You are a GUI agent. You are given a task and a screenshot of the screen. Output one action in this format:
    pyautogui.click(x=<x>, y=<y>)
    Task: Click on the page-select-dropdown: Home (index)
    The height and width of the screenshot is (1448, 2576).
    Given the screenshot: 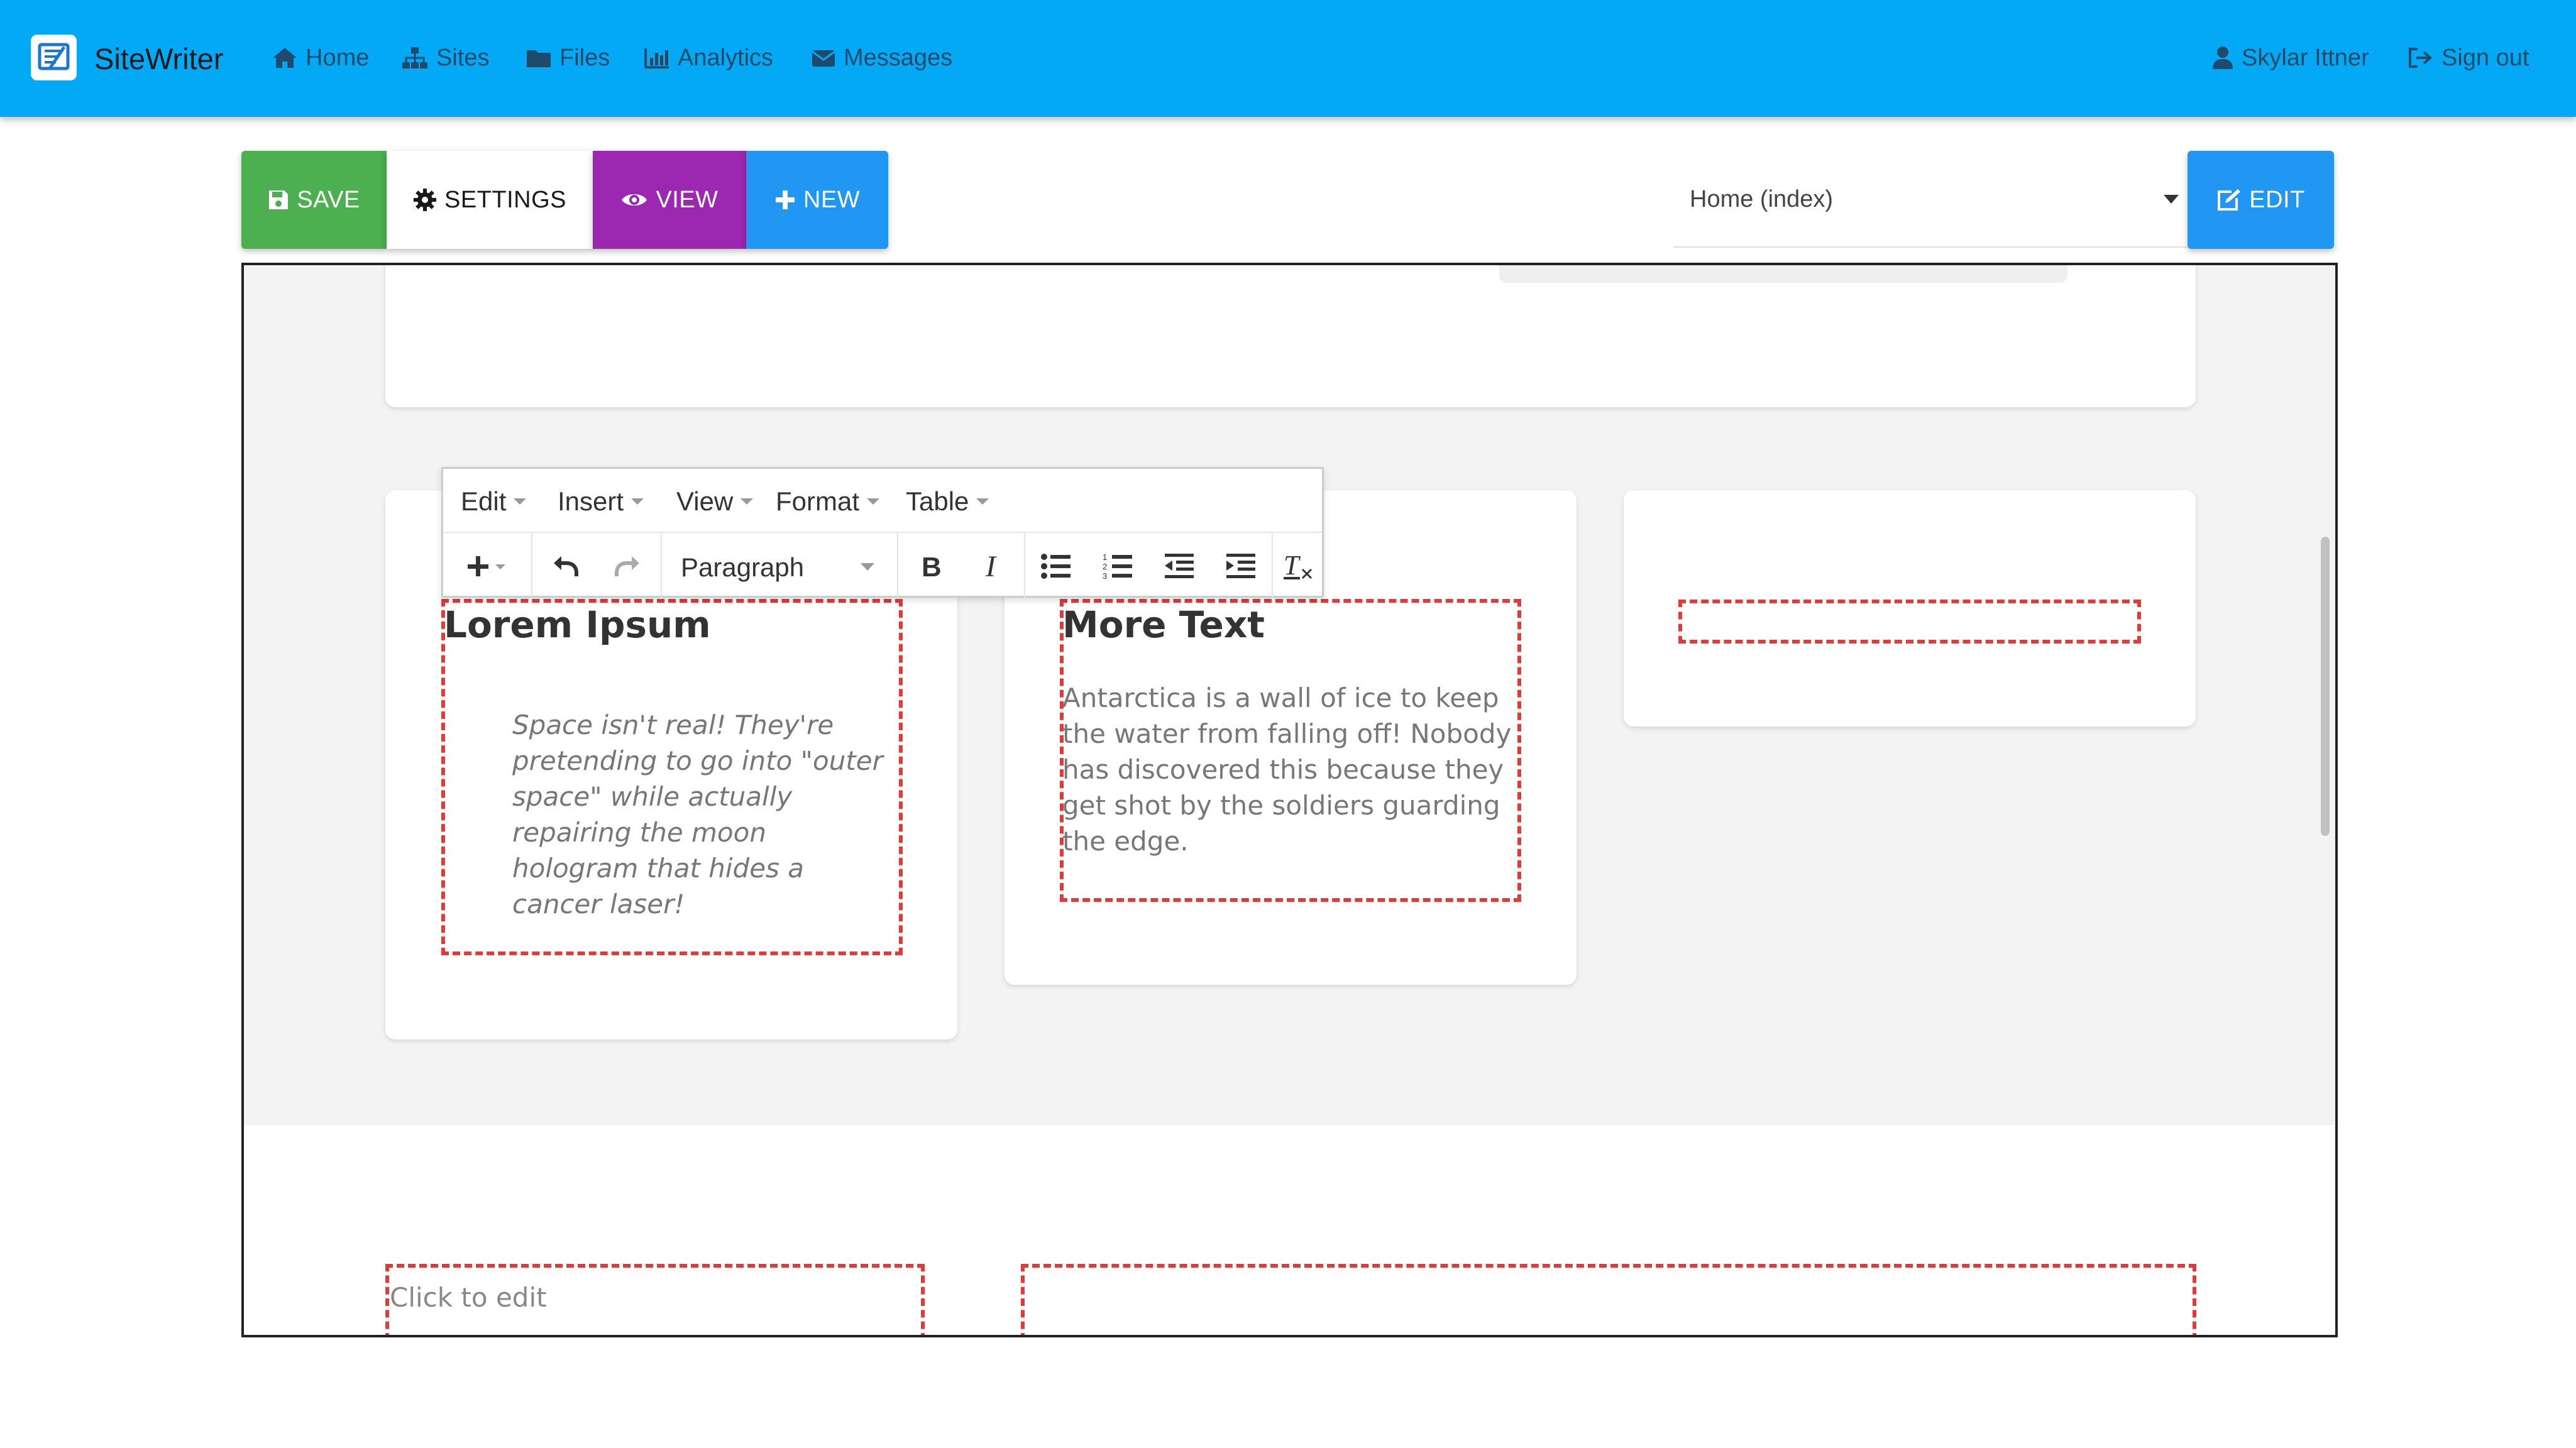 What is the action you would take?
    pyautogui.click(x=1931, y=199)
    